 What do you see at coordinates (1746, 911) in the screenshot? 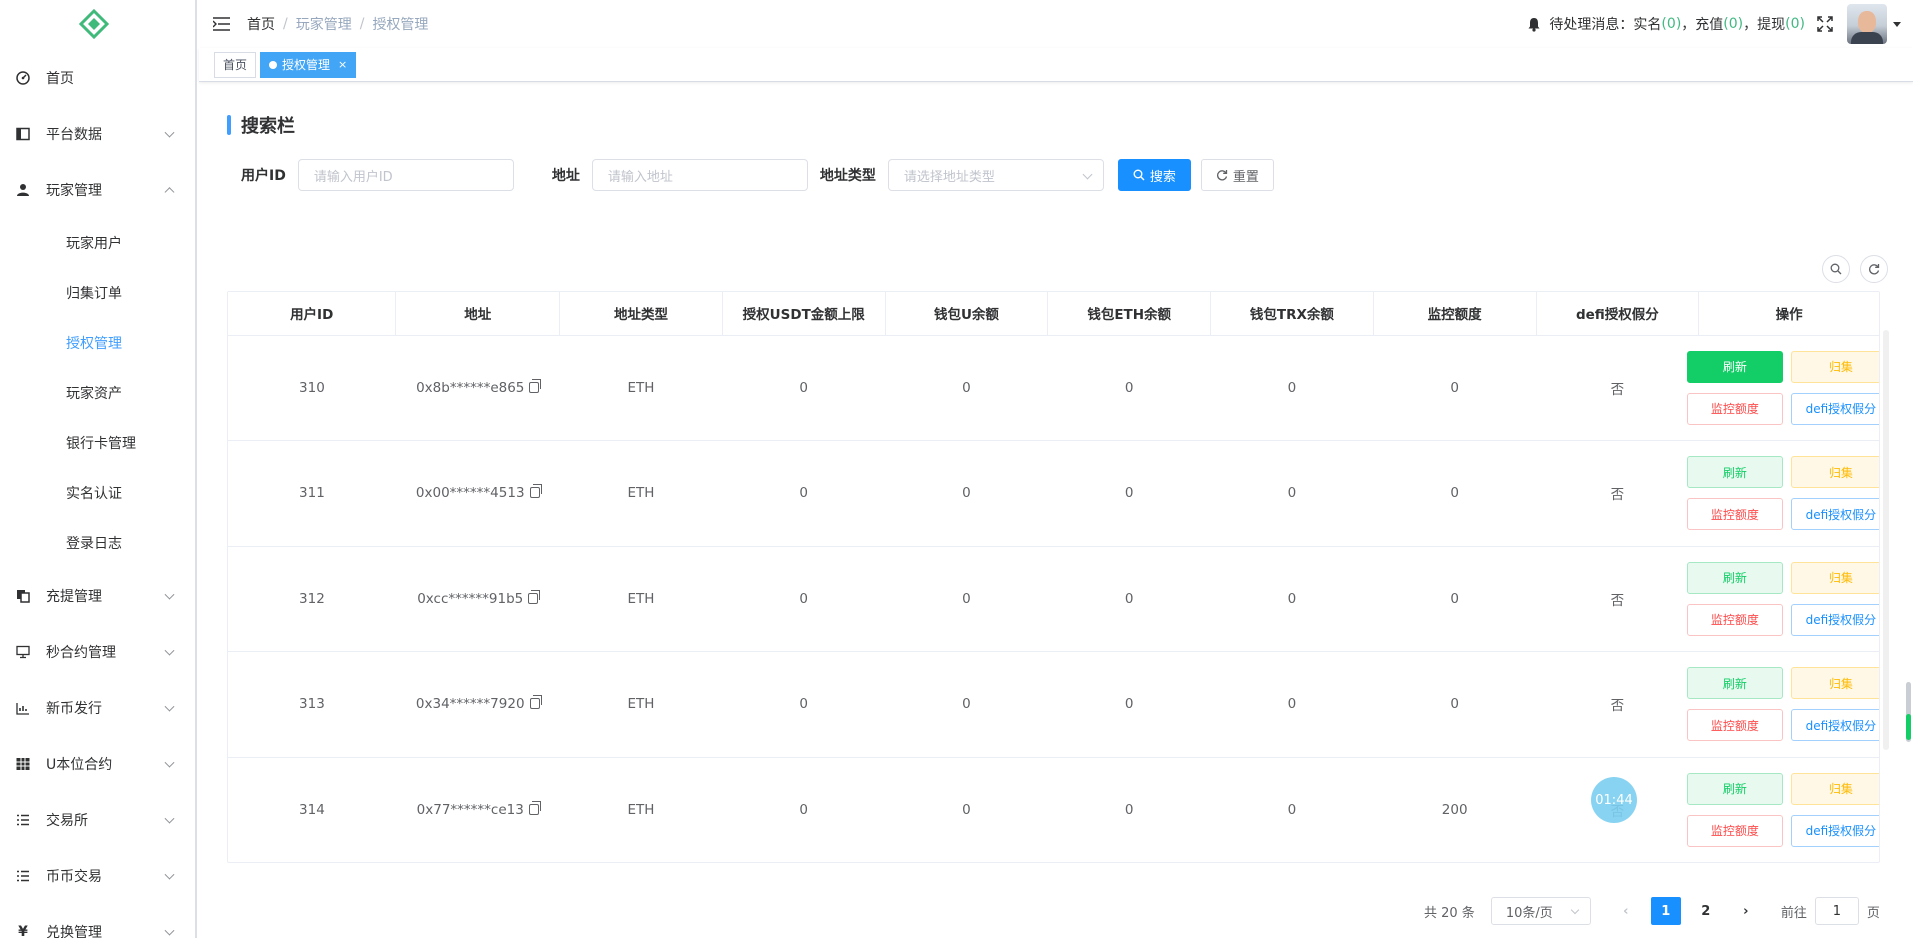
I see `next-page-button: ›` at bounding box center [1746, 911].